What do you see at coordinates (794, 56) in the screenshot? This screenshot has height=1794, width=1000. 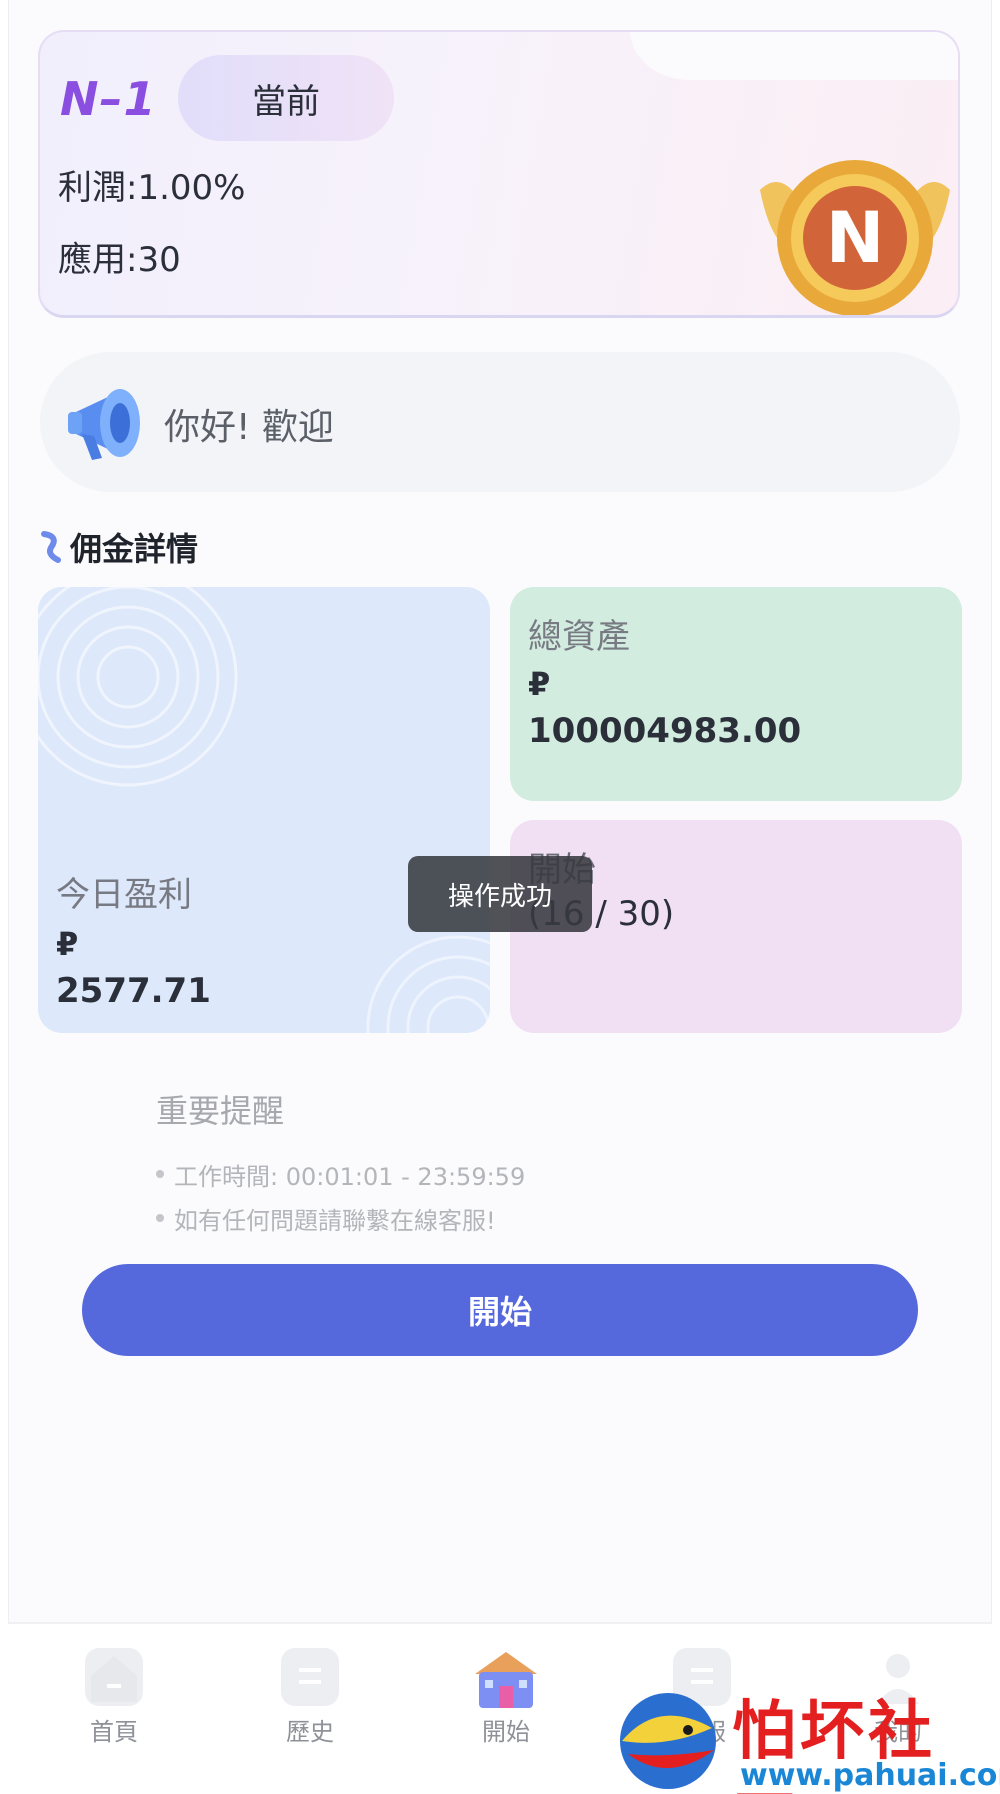 I see `card-notch` at bounding box center [794, 56].